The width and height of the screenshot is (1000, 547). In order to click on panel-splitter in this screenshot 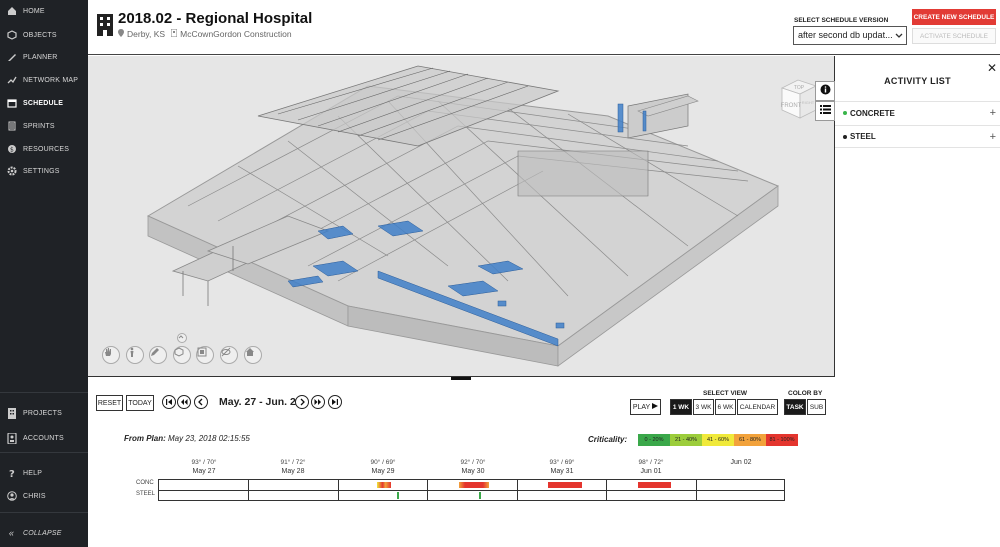, I will do `click(461, 378)`.